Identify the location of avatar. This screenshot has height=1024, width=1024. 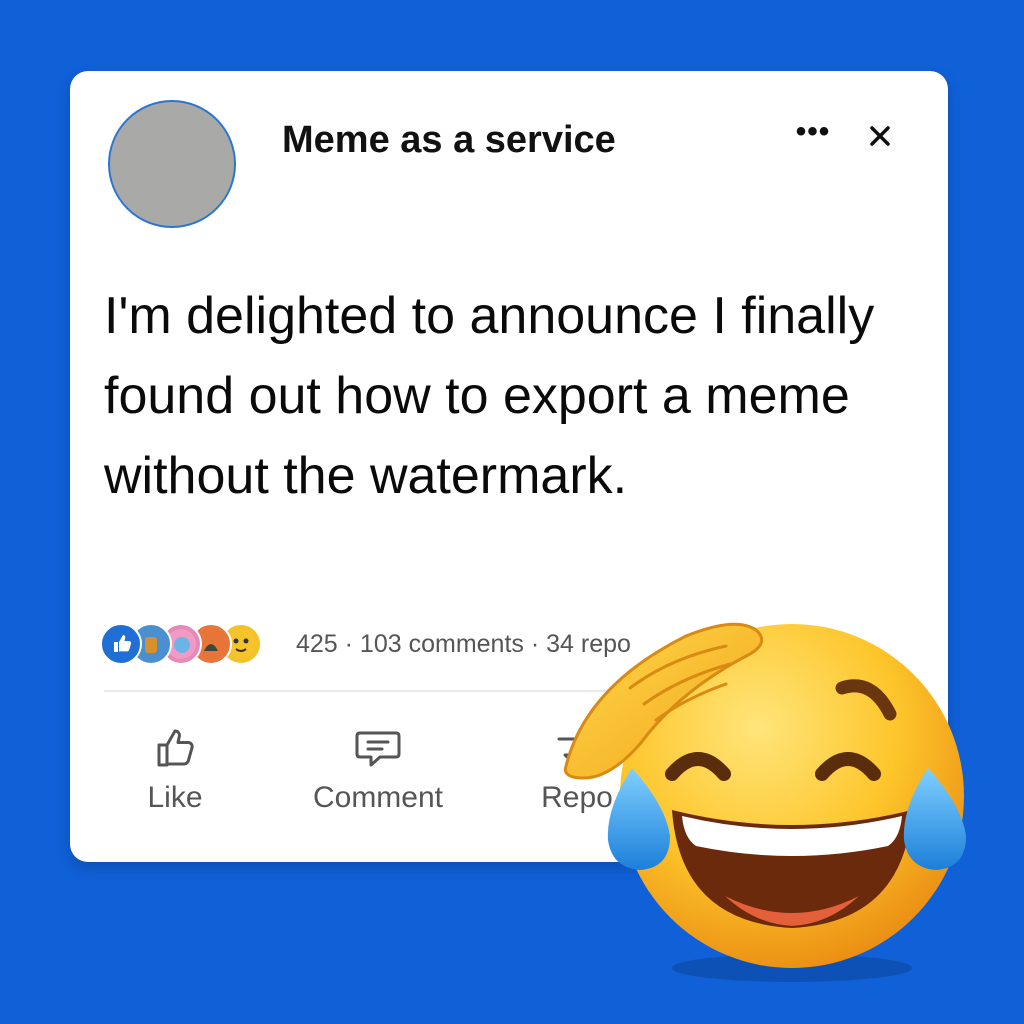
(172, 164).